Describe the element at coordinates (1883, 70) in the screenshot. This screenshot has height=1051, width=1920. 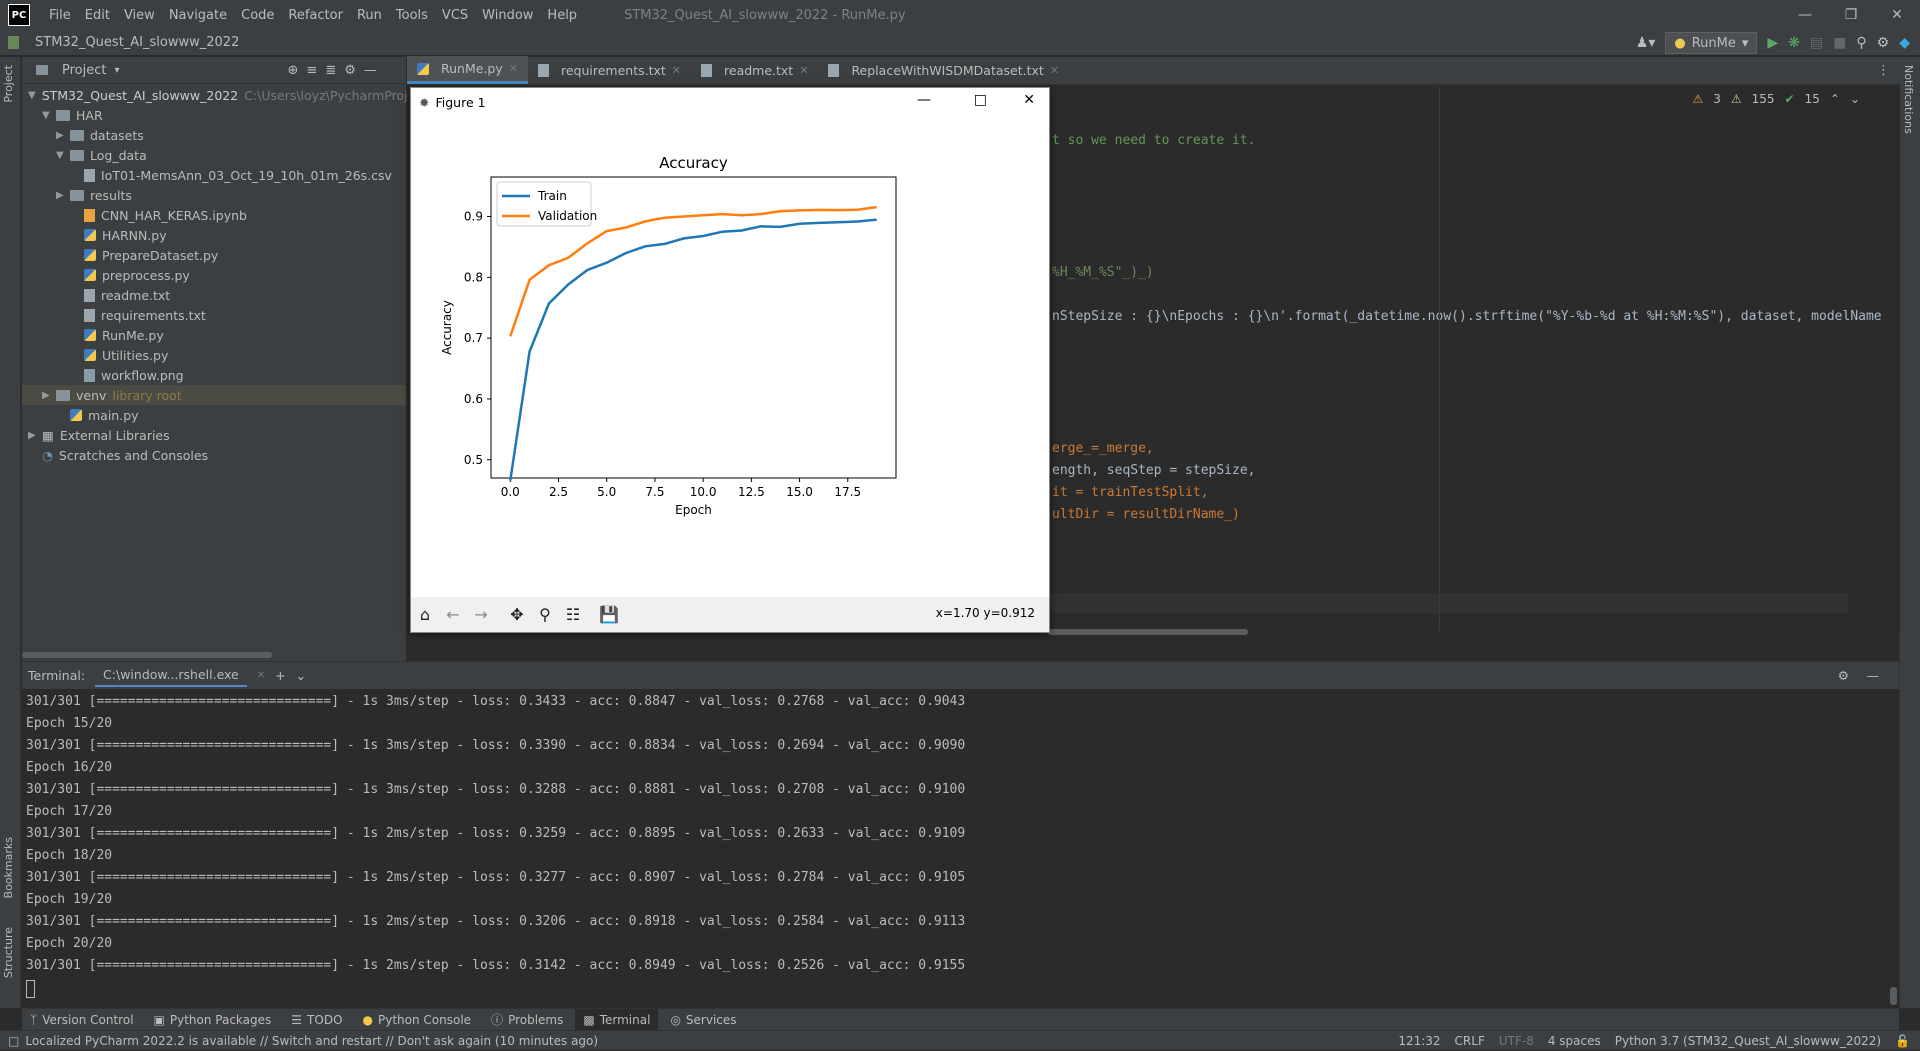
I see `more-tabs-icon: ⋮` at that location.